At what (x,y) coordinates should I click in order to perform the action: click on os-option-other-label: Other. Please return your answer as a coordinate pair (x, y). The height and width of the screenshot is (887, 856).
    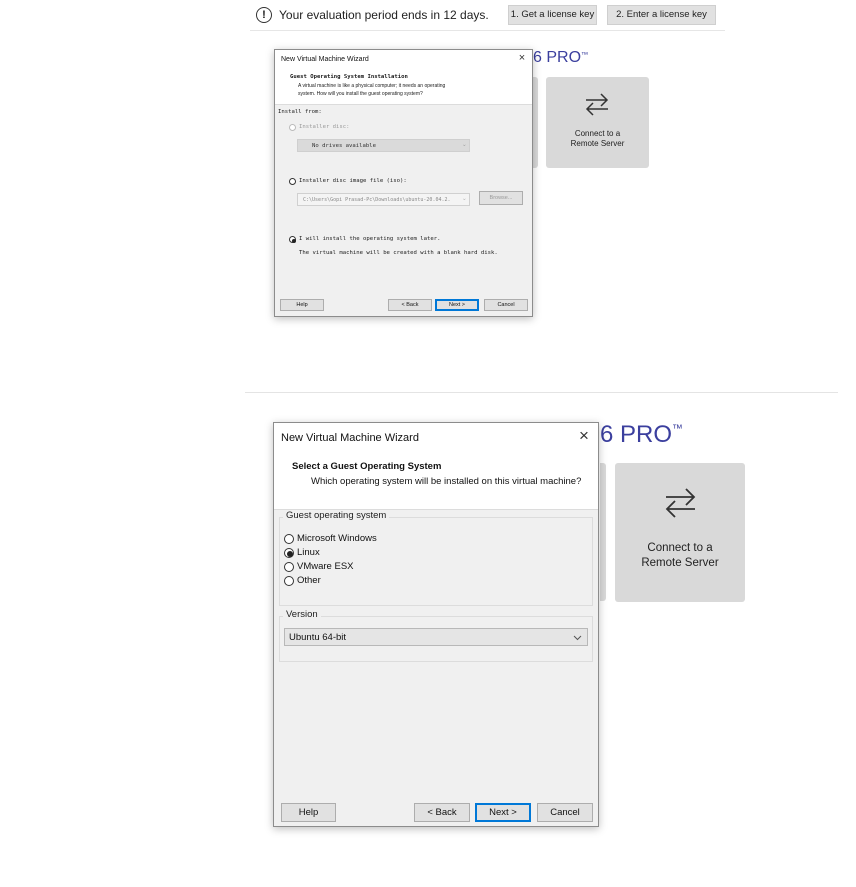
    Looking at the image, I should click on (309, 580).